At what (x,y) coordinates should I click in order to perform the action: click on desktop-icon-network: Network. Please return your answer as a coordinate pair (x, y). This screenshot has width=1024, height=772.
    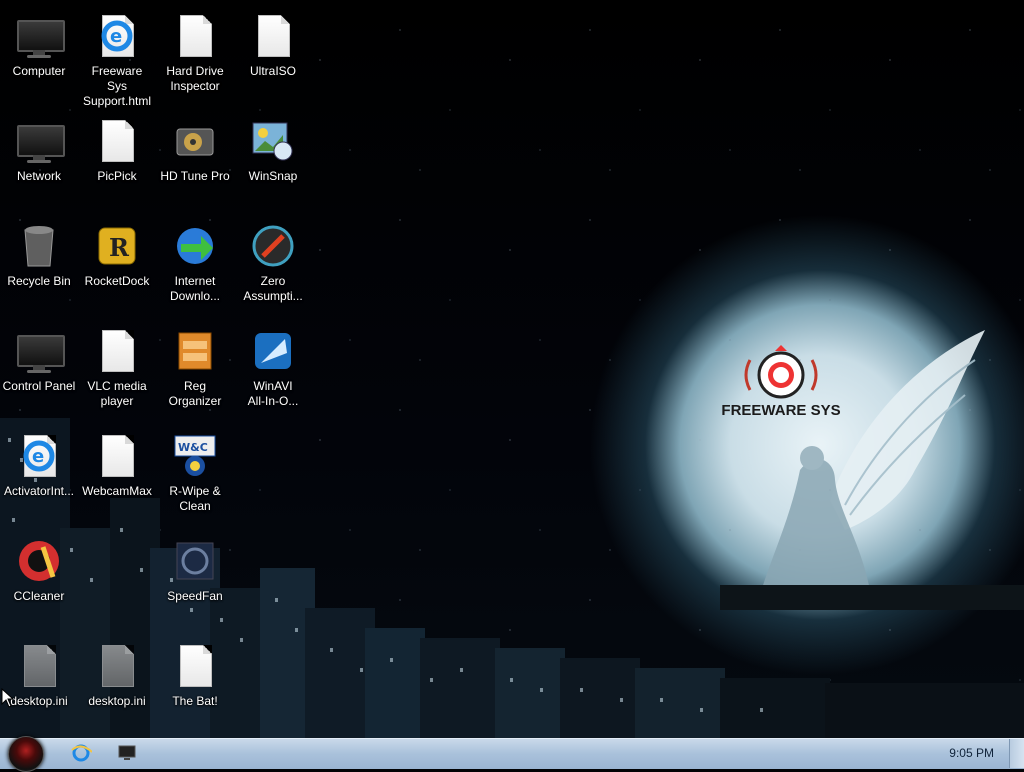
    Looking at the image, I should click on (39, 159).